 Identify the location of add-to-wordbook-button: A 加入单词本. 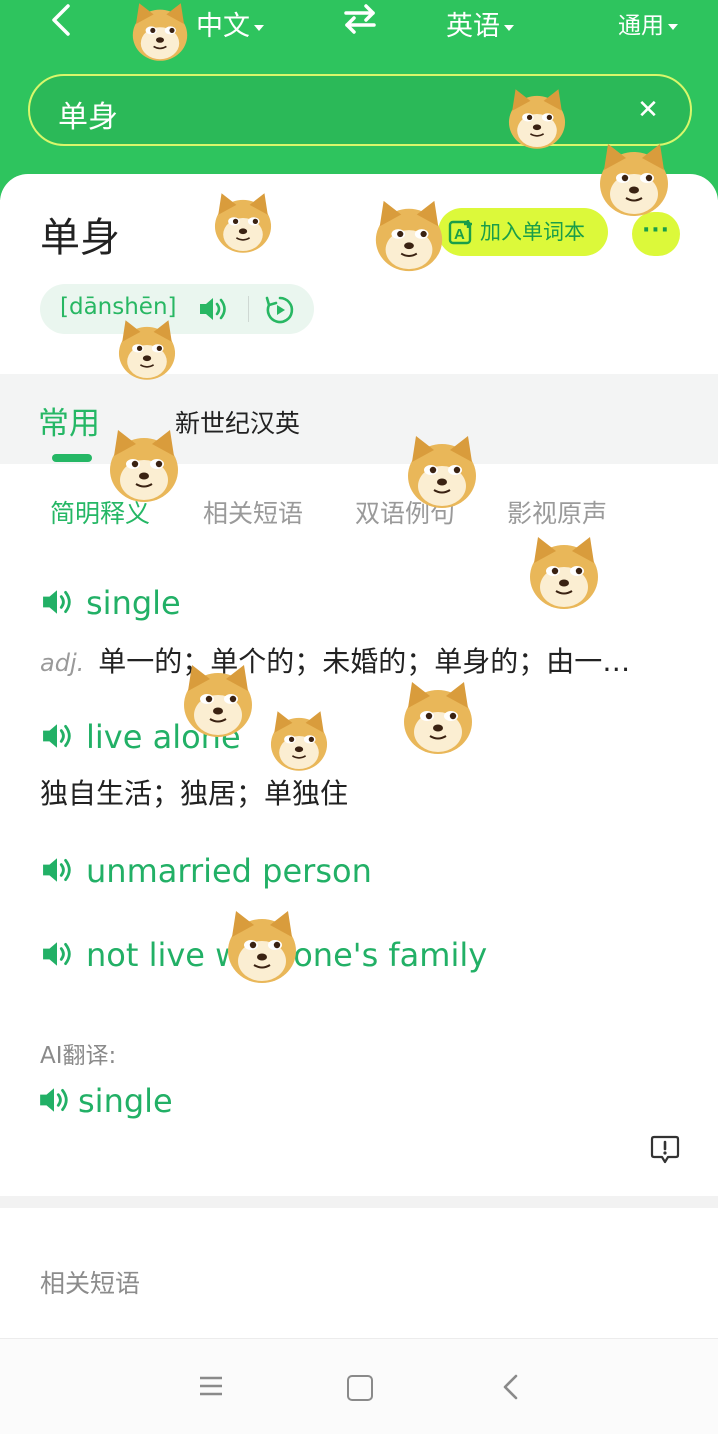
(523, 232).